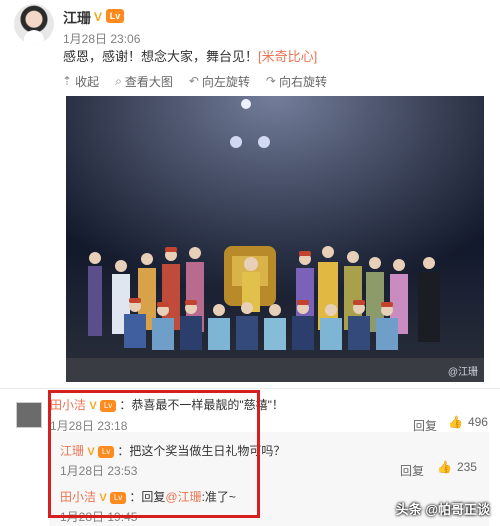 The width and height of the screenshot is (500, 526). Describe the element at coordinates (115, 16) in the screenshot. I see `level-badge-icon: Lv` at that location.